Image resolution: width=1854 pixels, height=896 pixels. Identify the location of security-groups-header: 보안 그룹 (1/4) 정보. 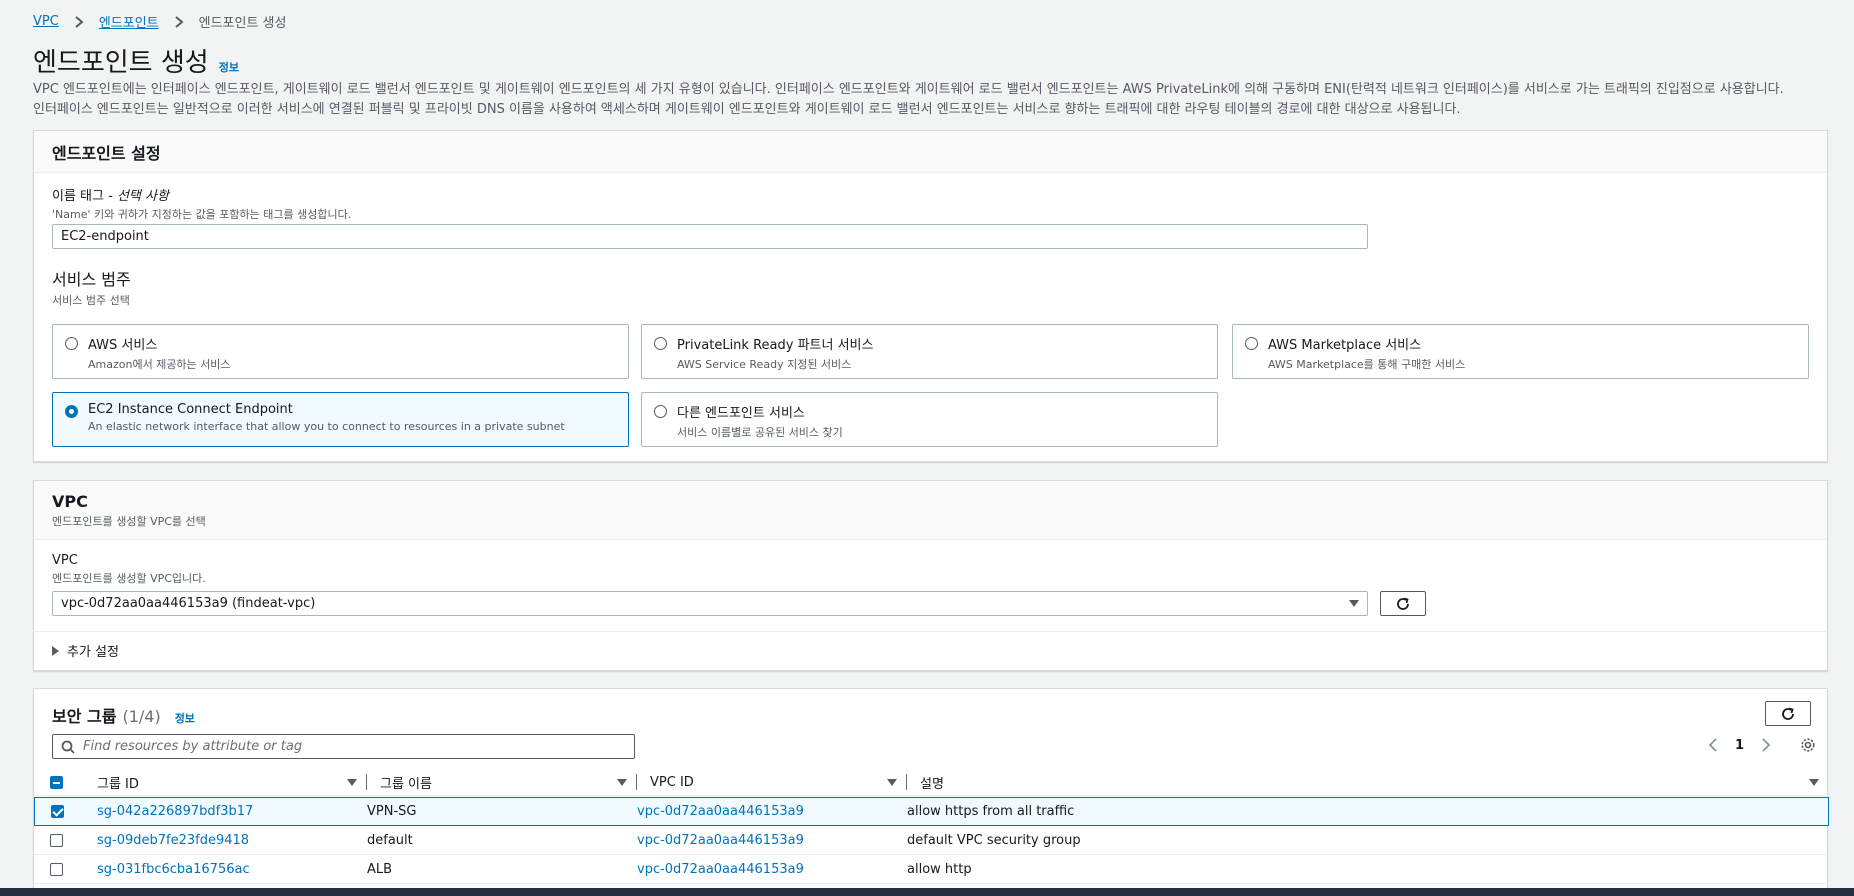
(123, 715).